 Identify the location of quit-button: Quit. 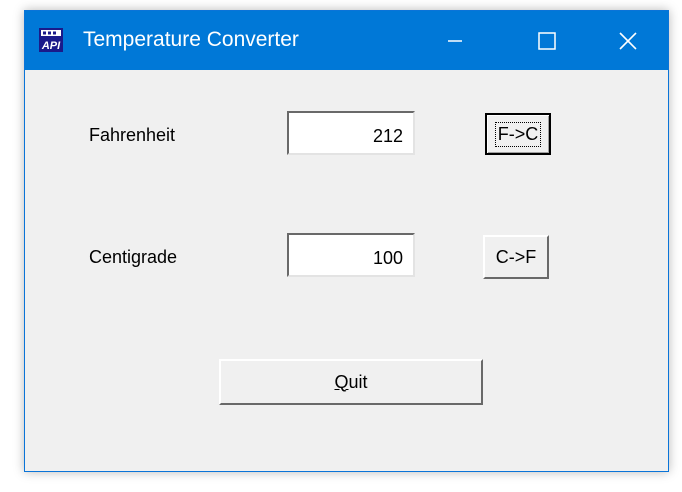
(351, 382).